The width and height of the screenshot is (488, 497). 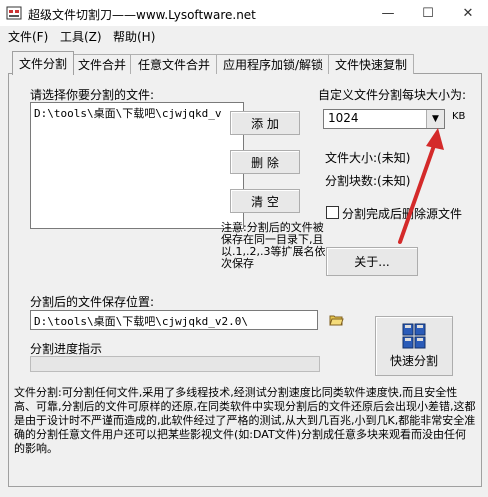 I want to click on tab-fast-copy: 文件快速复制, so click(x=371, y=64).